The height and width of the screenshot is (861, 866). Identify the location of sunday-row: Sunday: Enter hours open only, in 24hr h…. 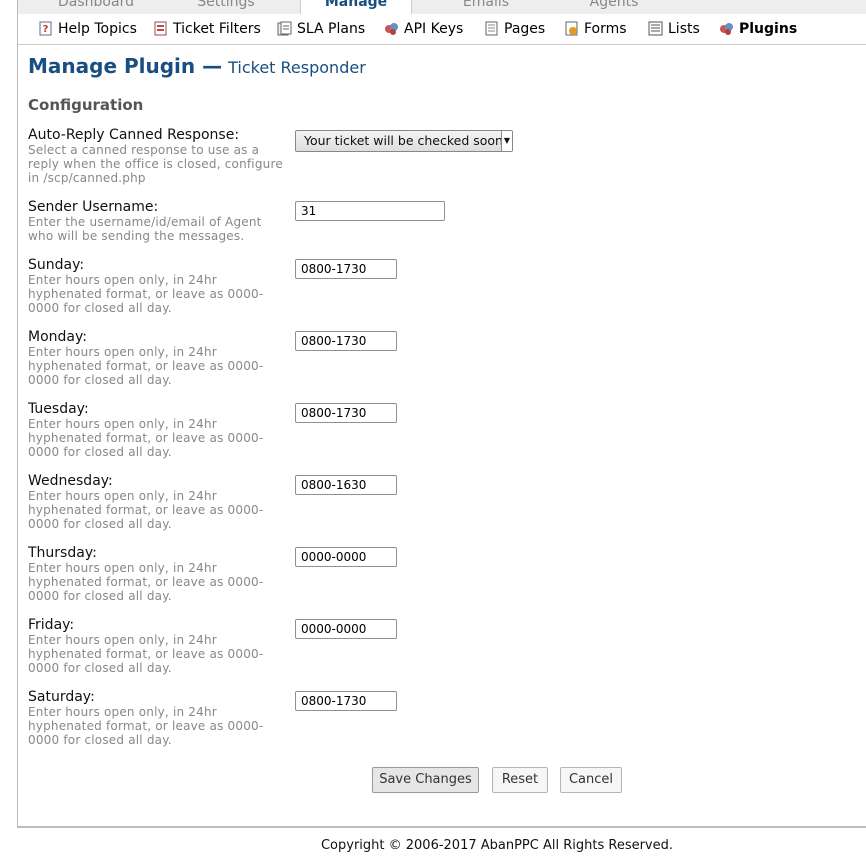
(158, 286).